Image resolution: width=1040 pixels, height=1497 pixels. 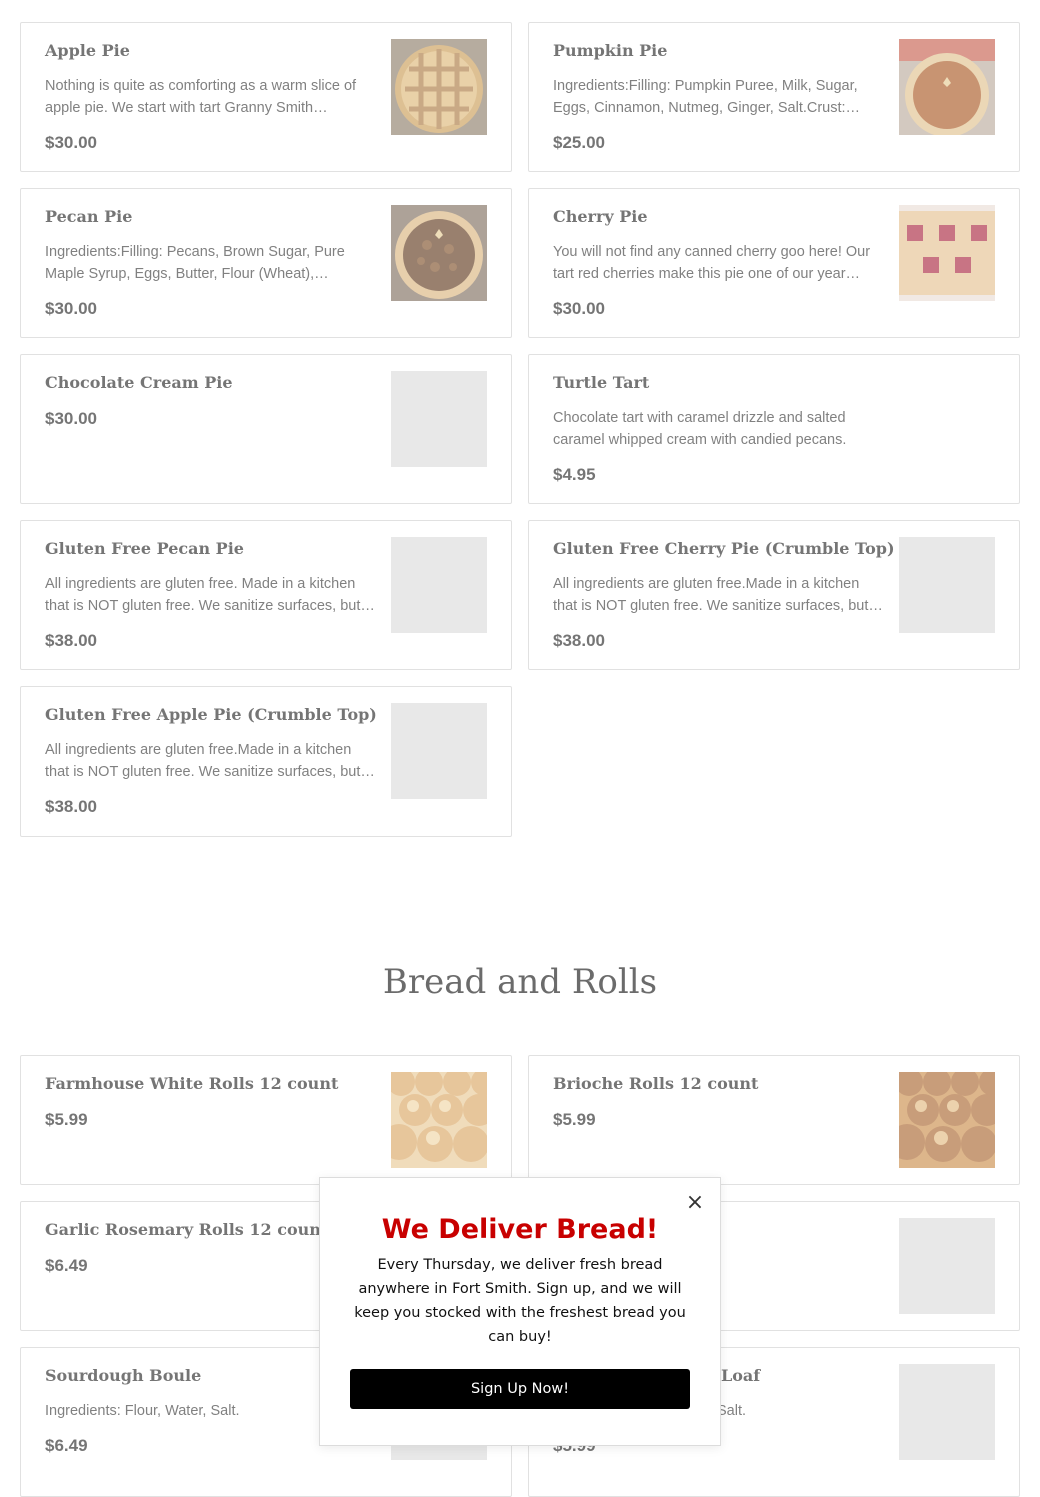 I want to click on close-icon: ×, so click(x=695, y=1203).